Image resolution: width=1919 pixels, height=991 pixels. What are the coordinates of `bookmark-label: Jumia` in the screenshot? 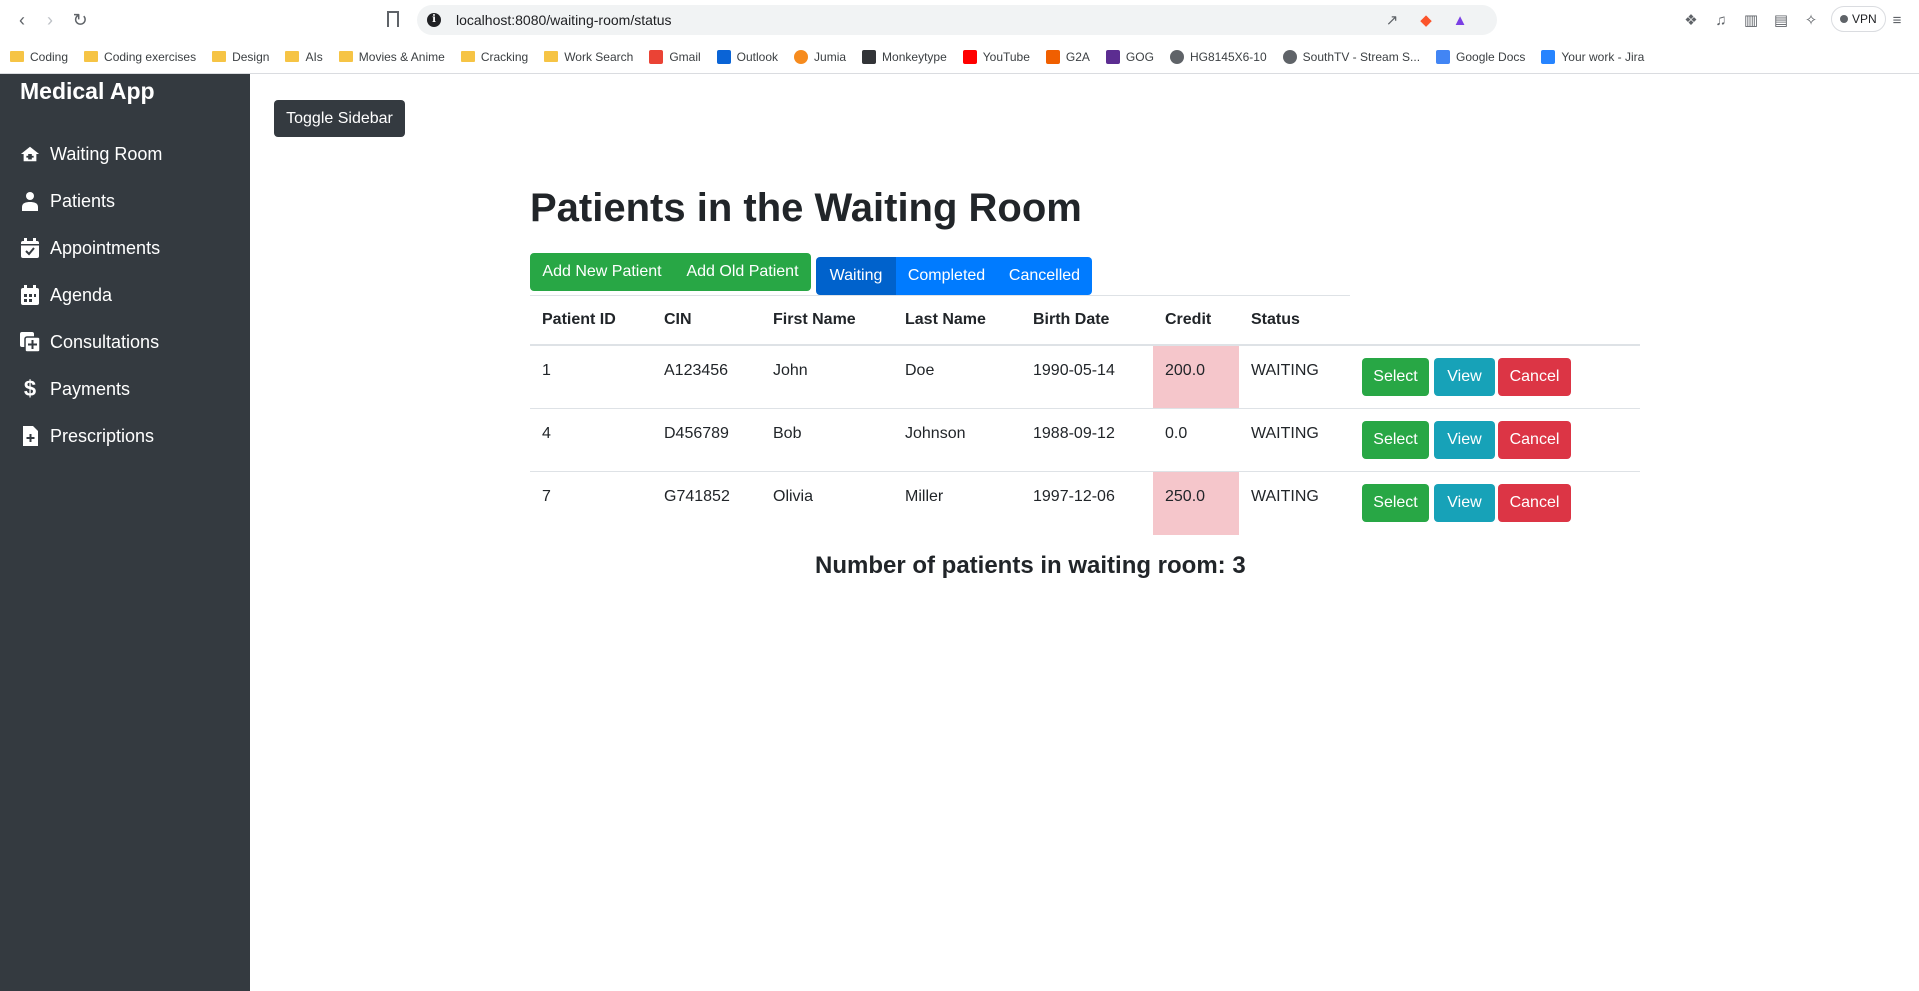 It's located at (830, 56).